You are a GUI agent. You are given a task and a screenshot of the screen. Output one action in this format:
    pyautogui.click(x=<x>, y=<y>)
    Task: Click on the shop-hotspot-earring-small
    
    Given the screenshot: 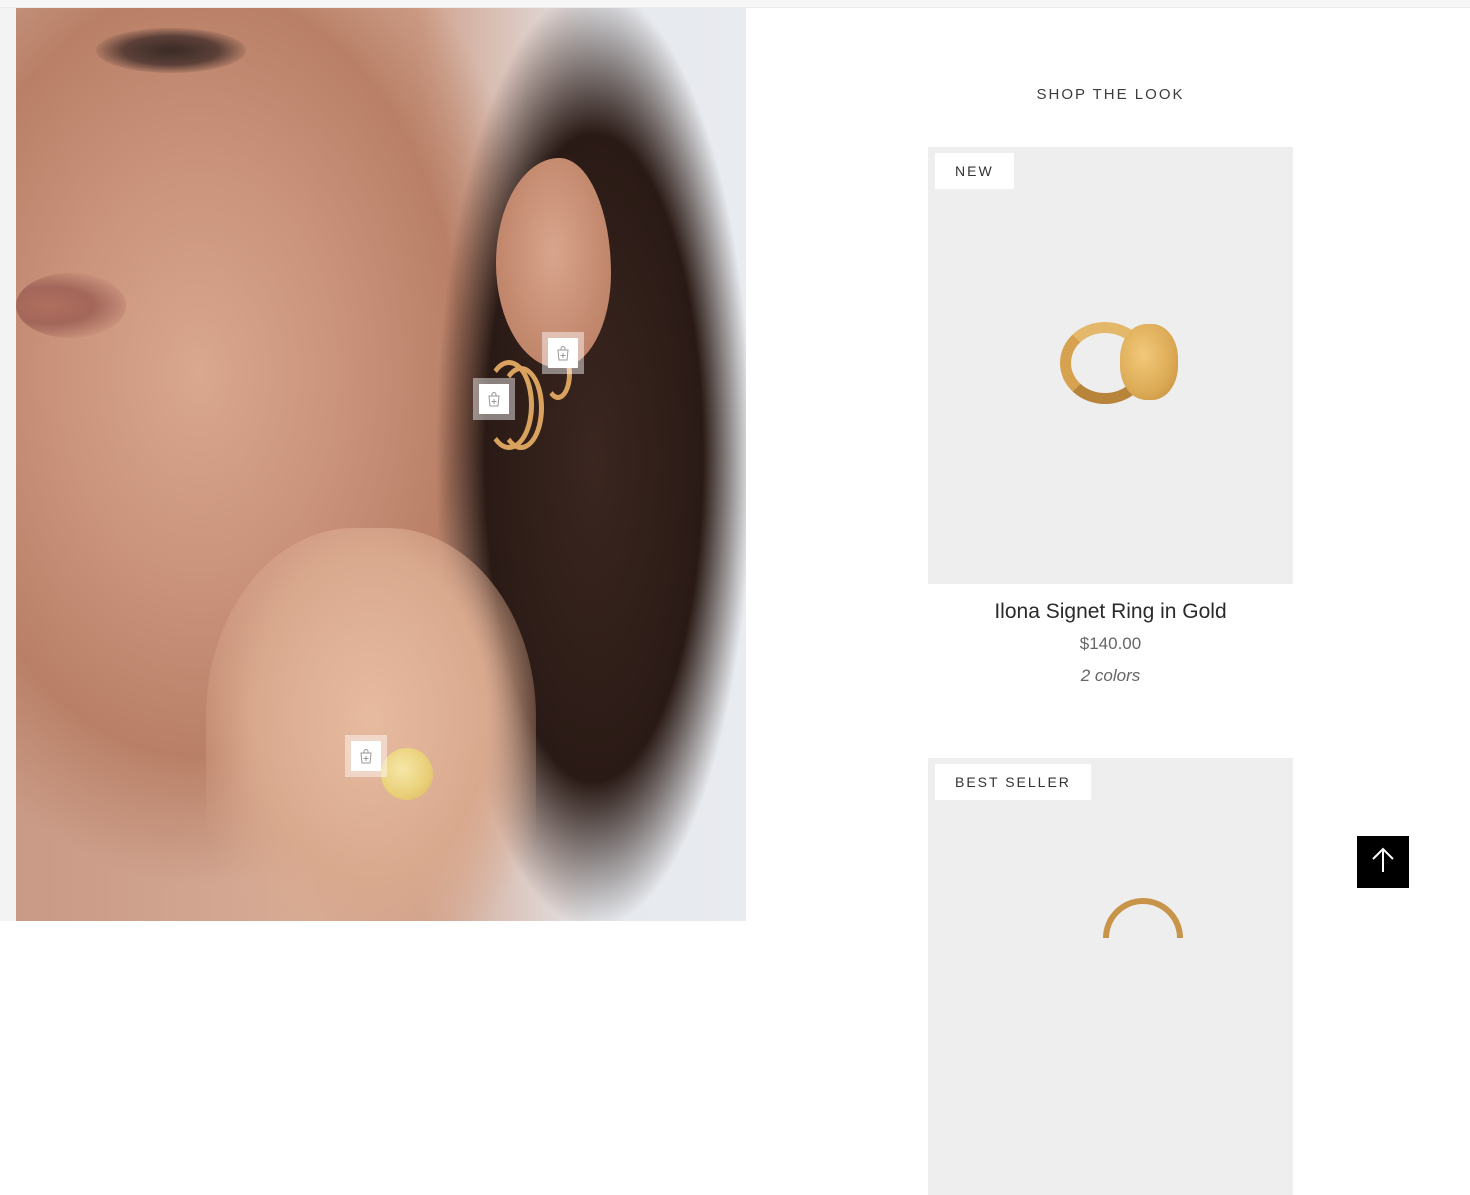 What is the action you would take?
    pyautogui.click(x=563, y=353)
    